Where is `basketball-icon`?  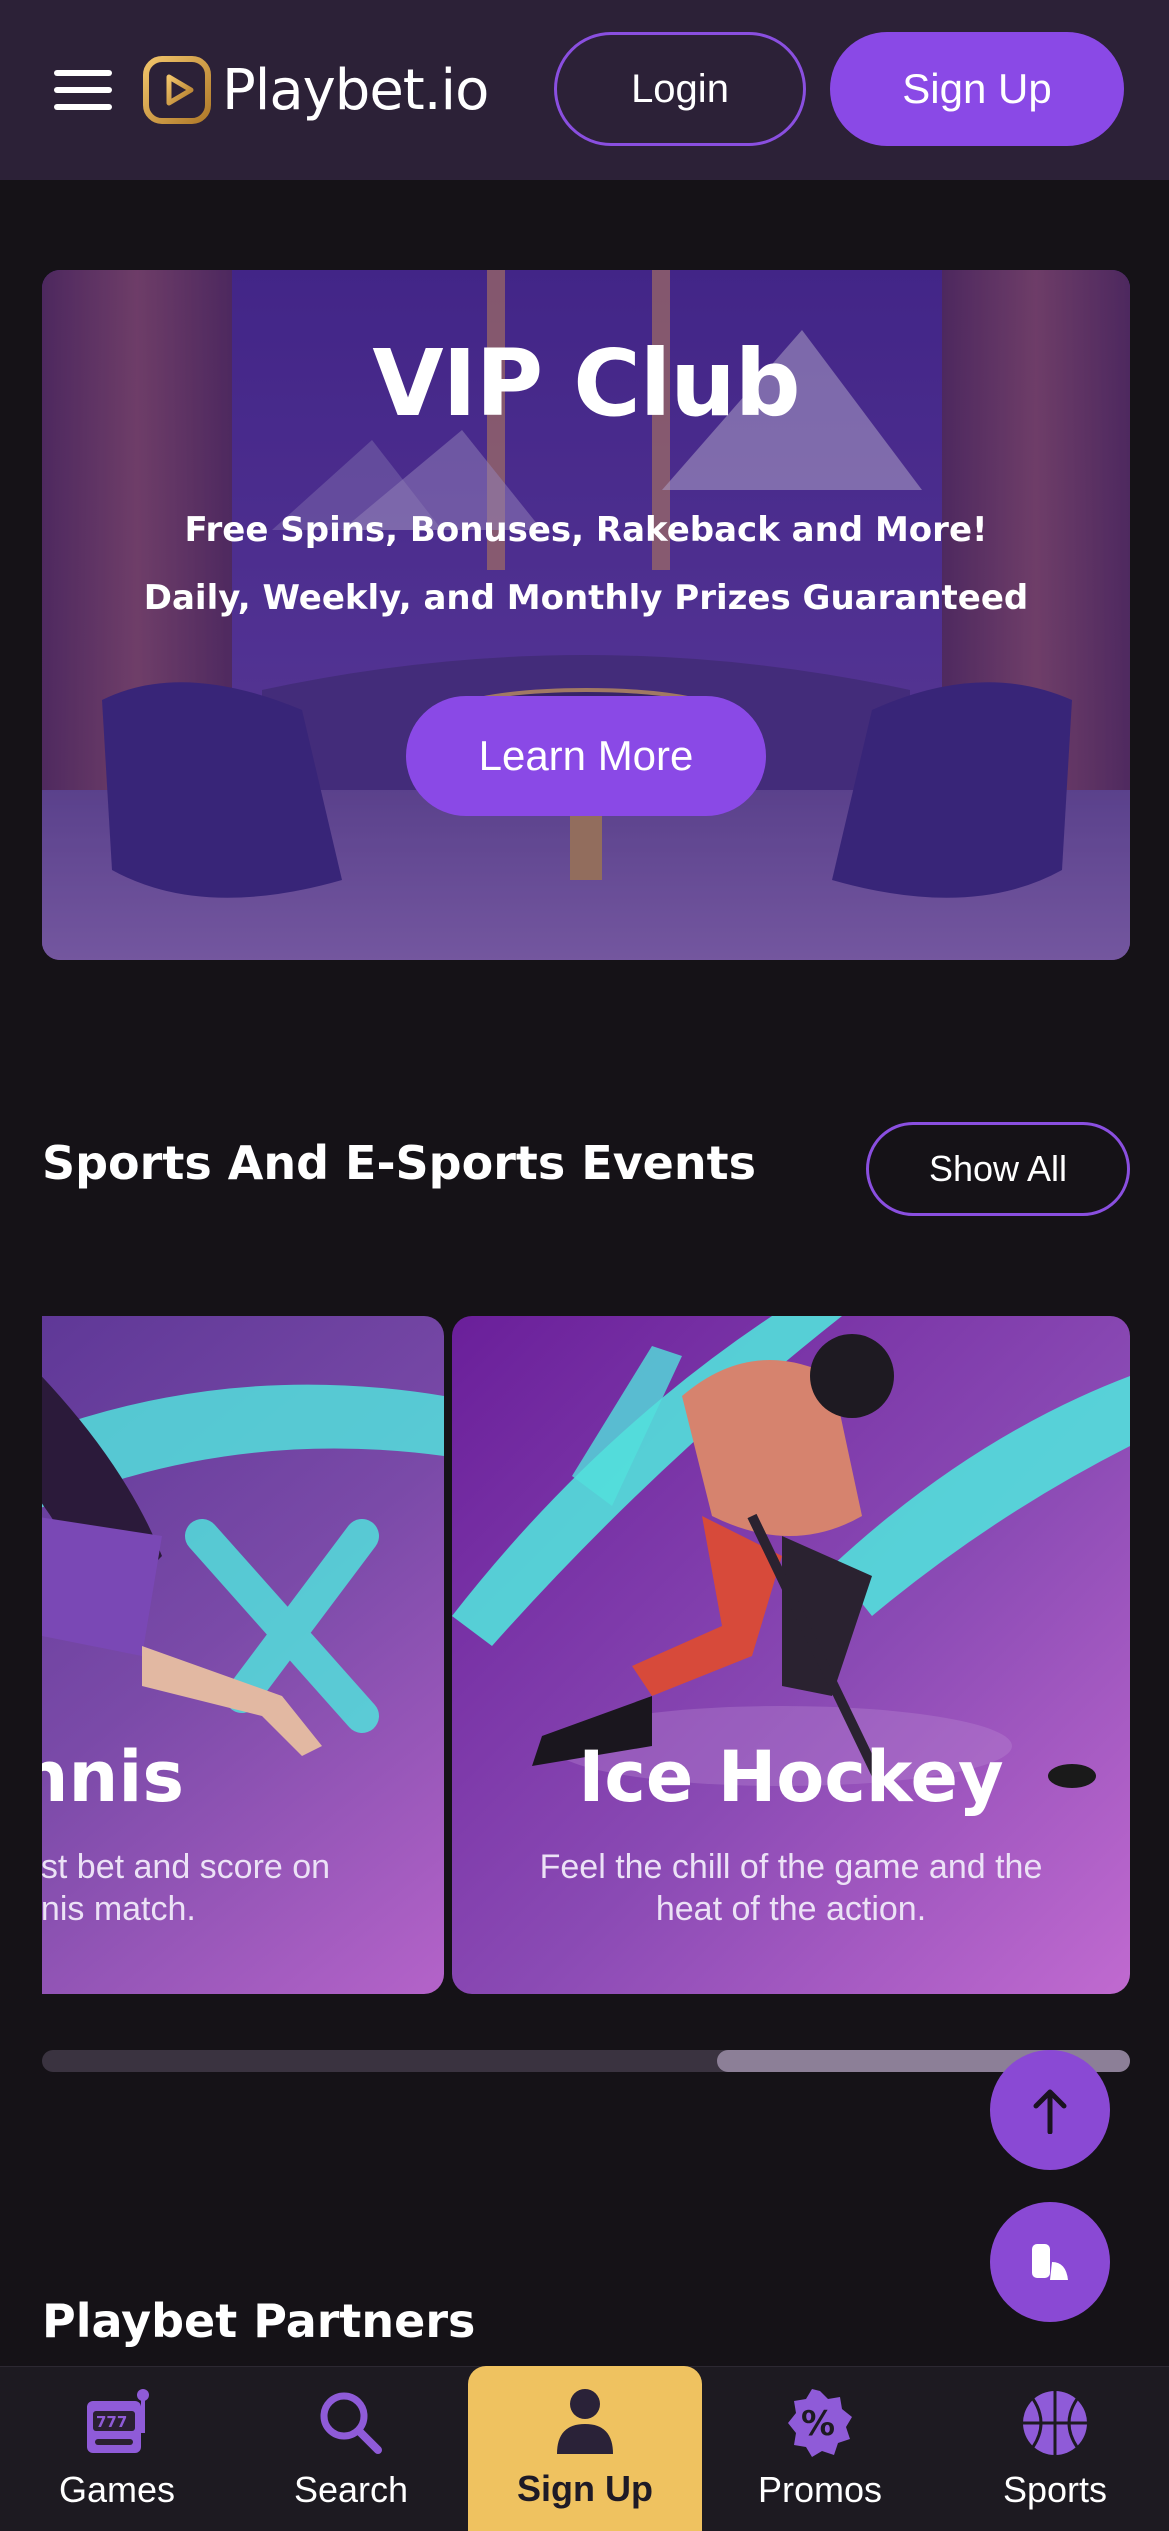
basketball-icon is located at coordinates (1055, 2423).